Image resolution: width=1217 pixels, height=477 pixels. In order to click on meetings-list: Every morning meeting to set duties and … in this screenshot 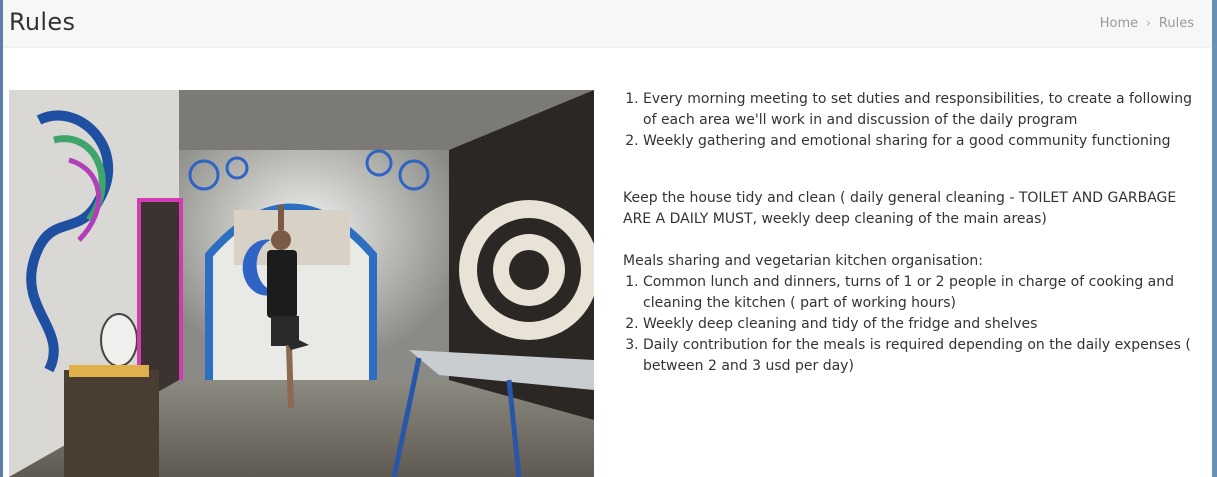, I will do `click(915, 120)`.